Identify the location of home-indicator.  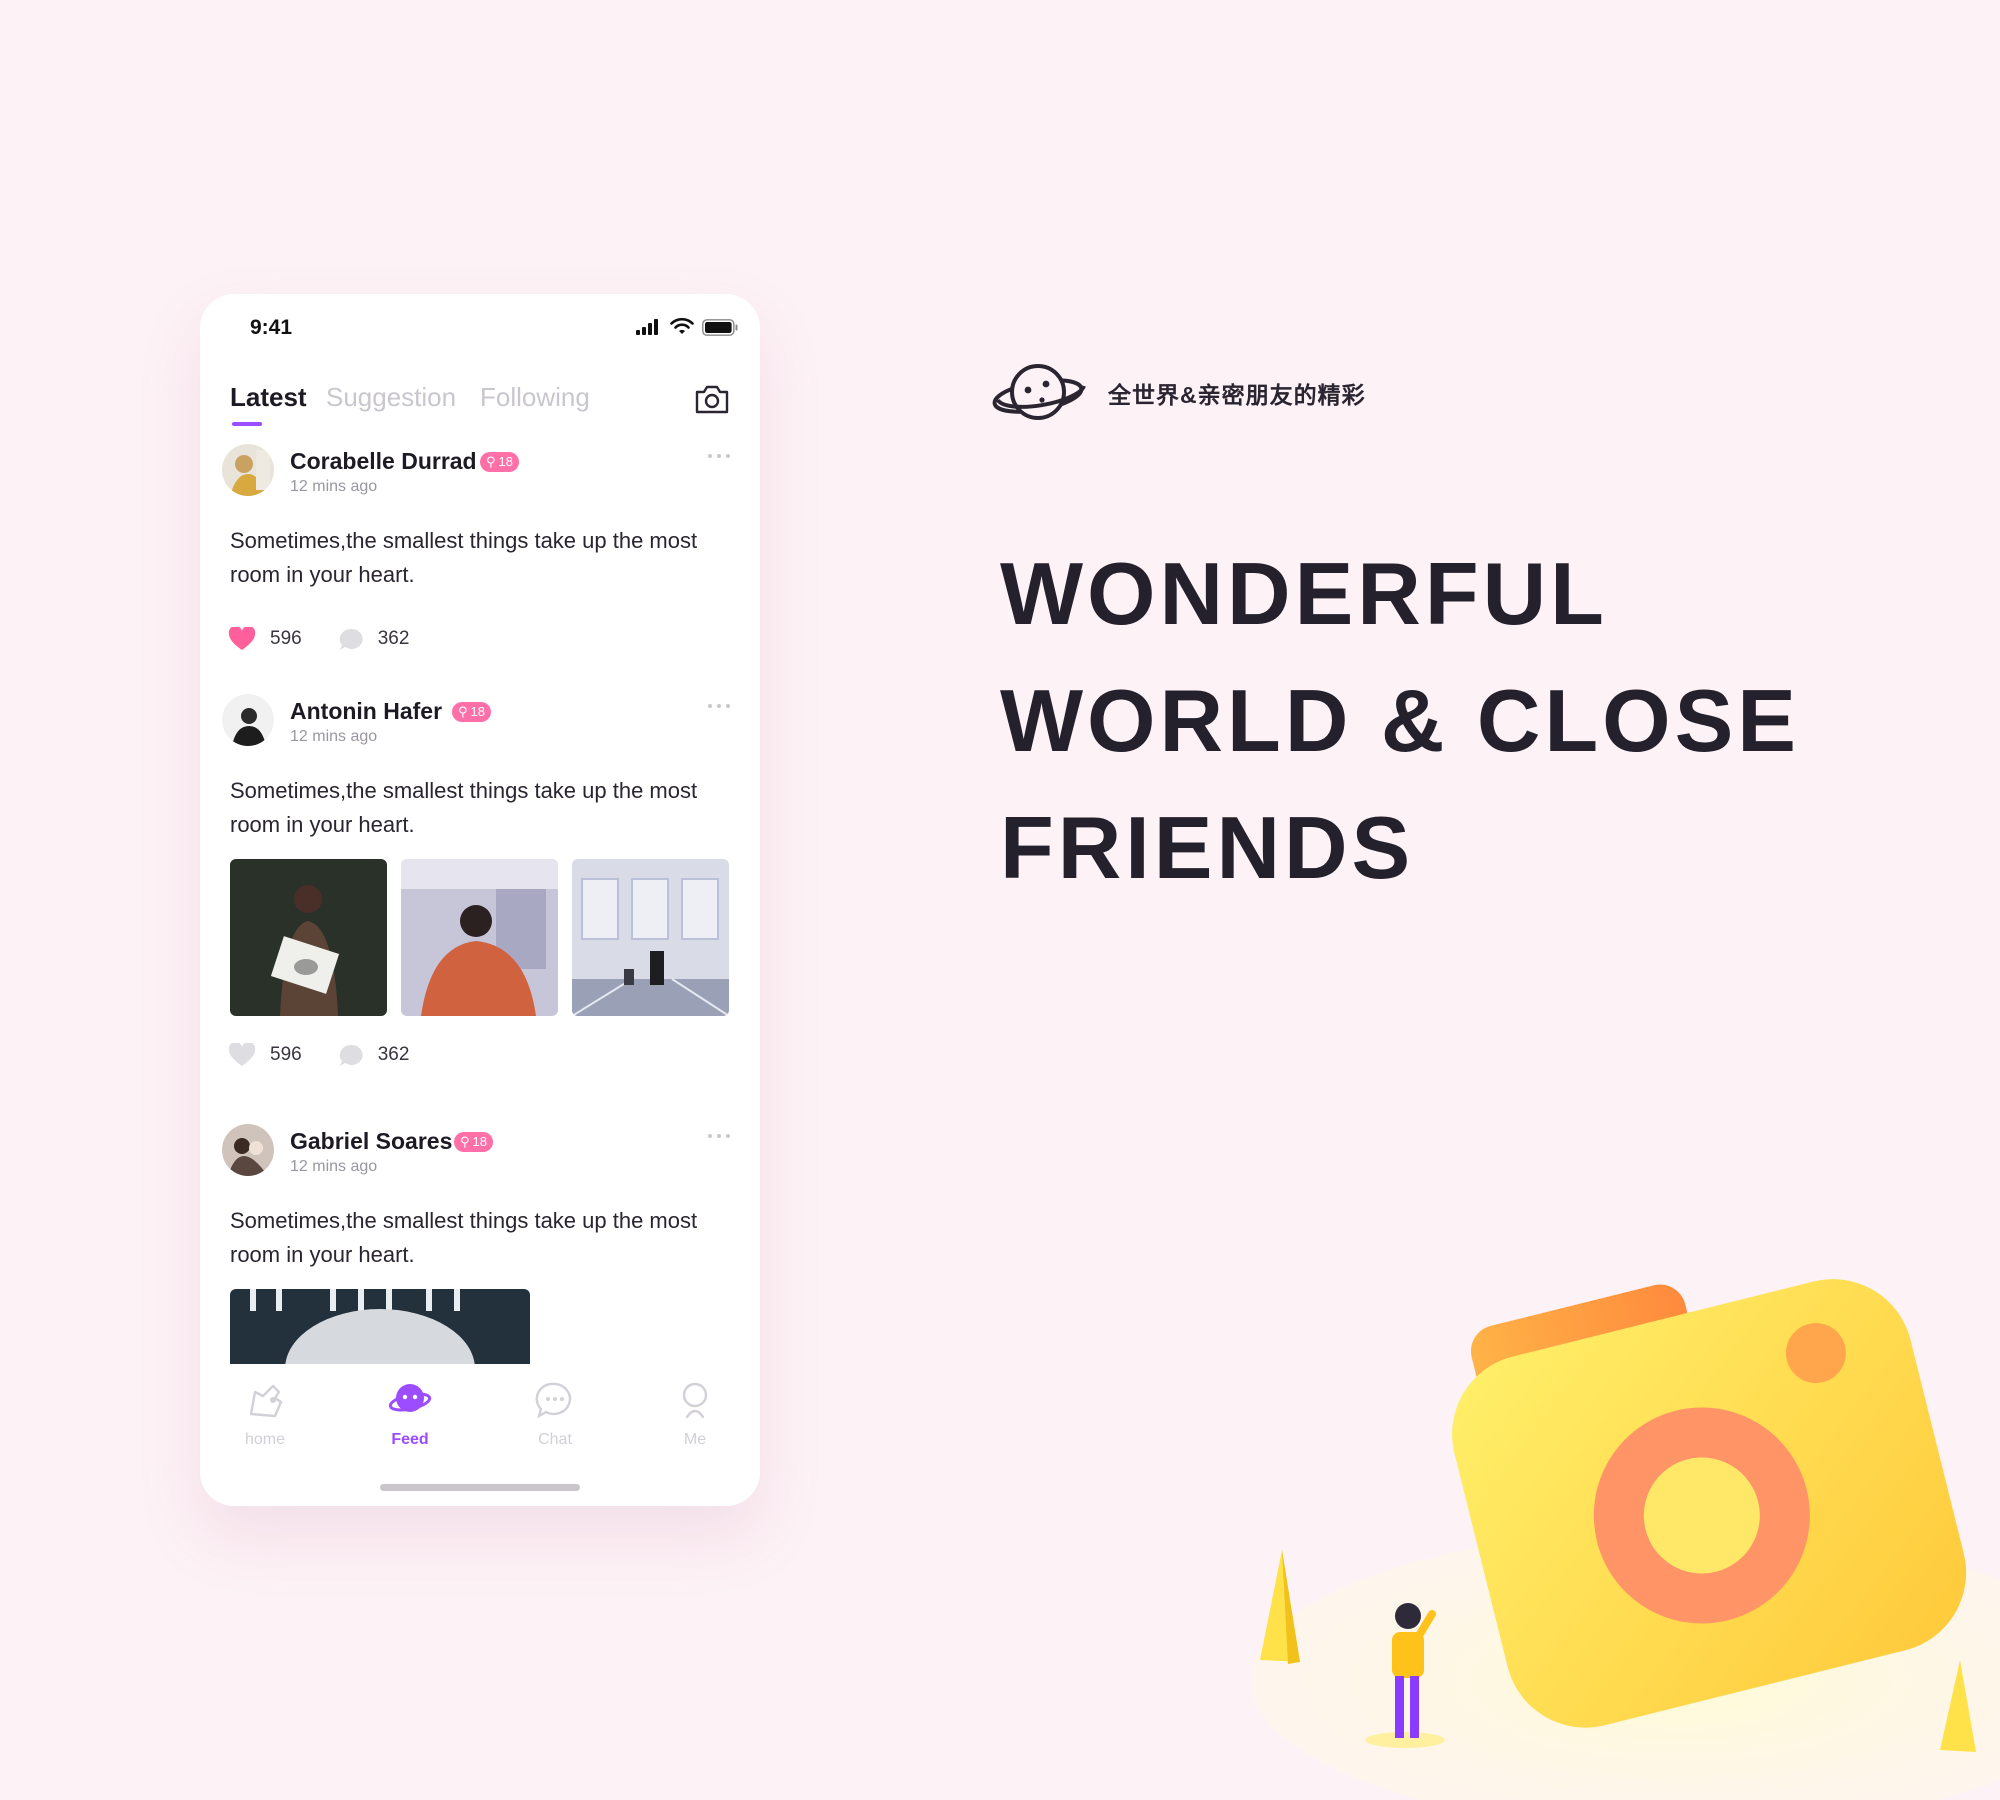
(480, 1487).